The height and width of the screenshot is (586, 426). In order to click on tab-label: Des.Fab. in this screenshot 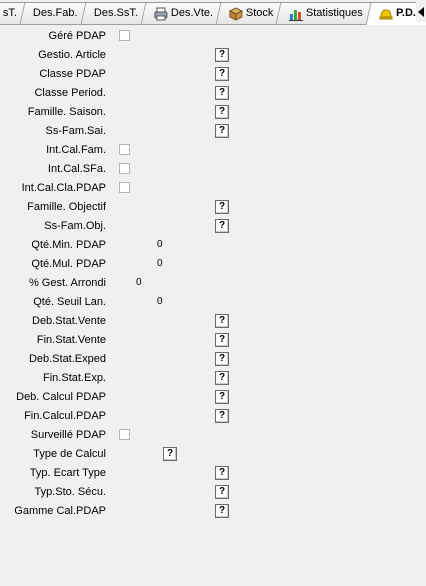, I will do `click(55, 13)`.